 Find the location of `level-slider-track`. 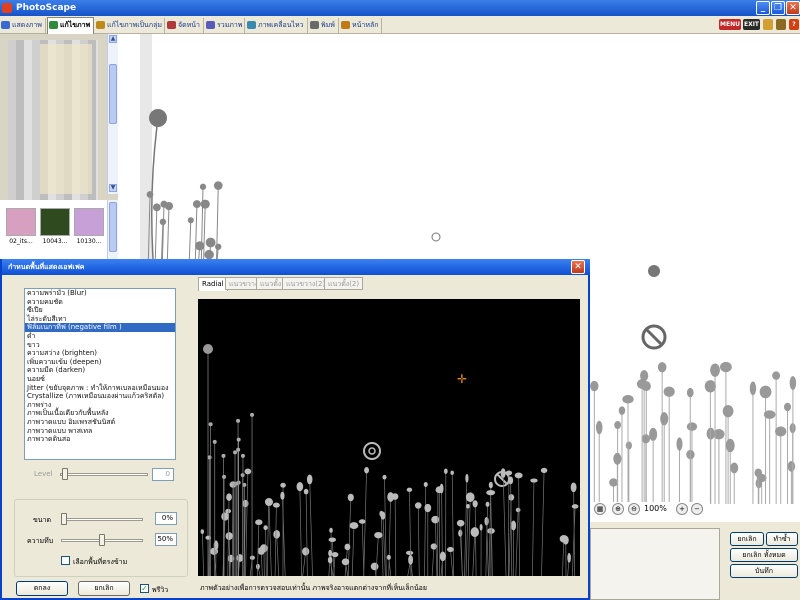

level-slider-track is located at coordinates (104, 474).